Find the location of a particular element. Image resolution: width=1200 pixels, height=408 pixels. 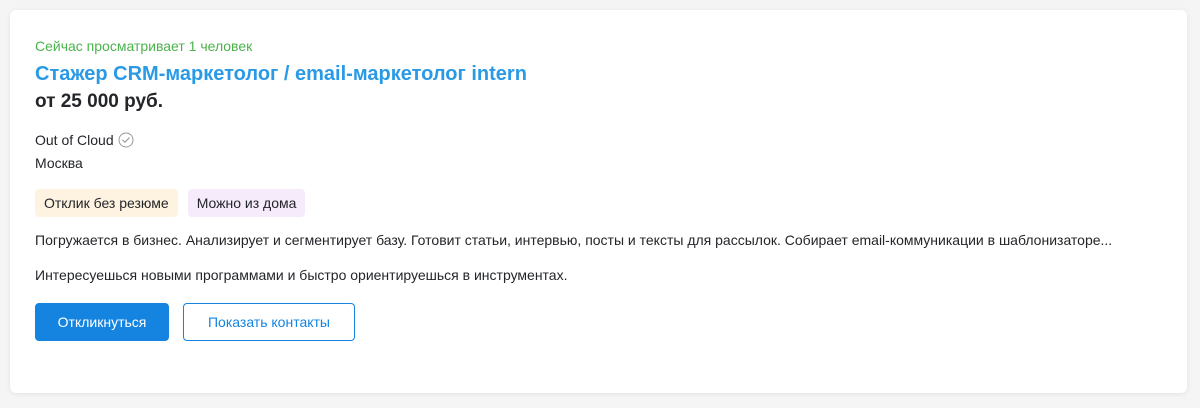

company-name-link: Out of Cloud is located at coordinates (74, 140).